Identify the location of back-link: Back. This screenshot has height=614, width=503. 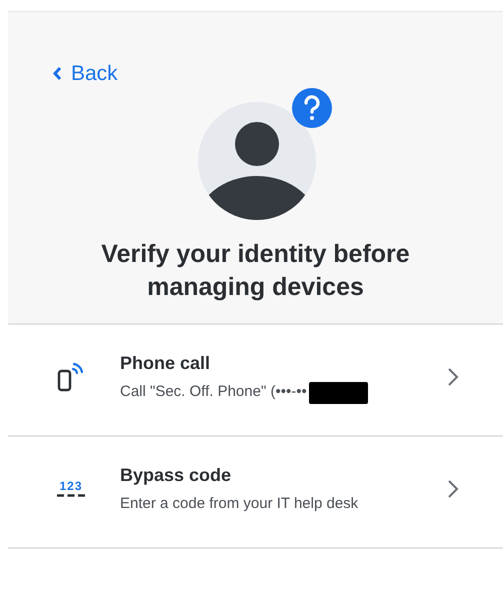
(85, 74).